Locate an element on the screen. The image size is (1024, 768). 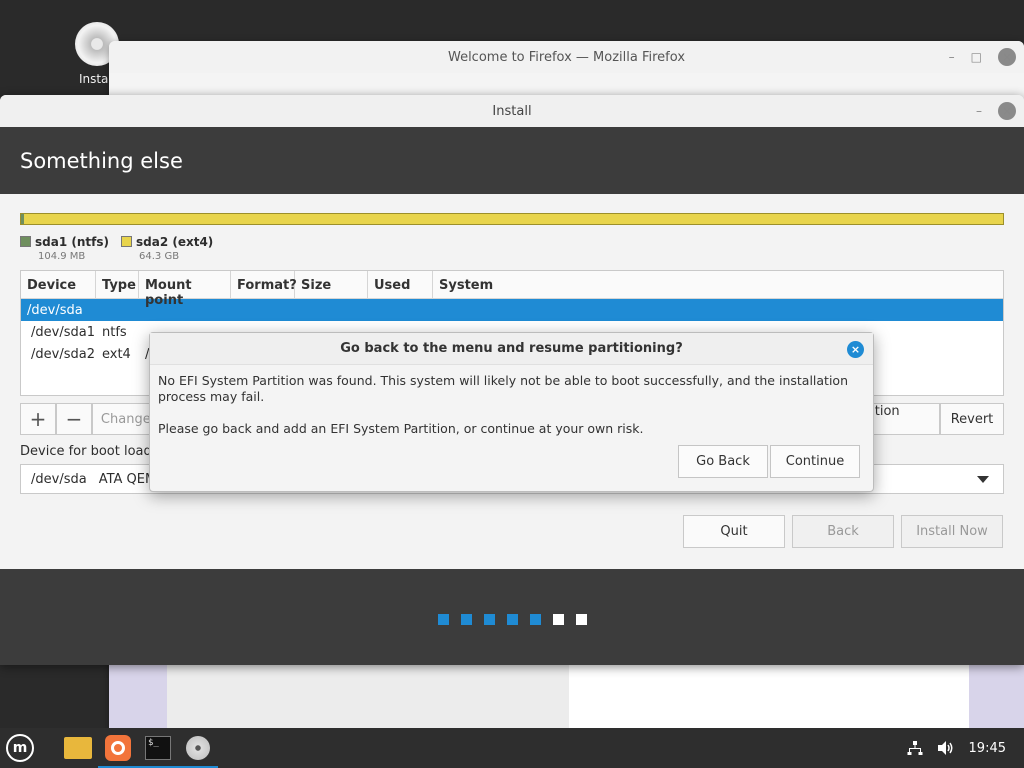
page-title: Something else is located at coordinates (512, 160).